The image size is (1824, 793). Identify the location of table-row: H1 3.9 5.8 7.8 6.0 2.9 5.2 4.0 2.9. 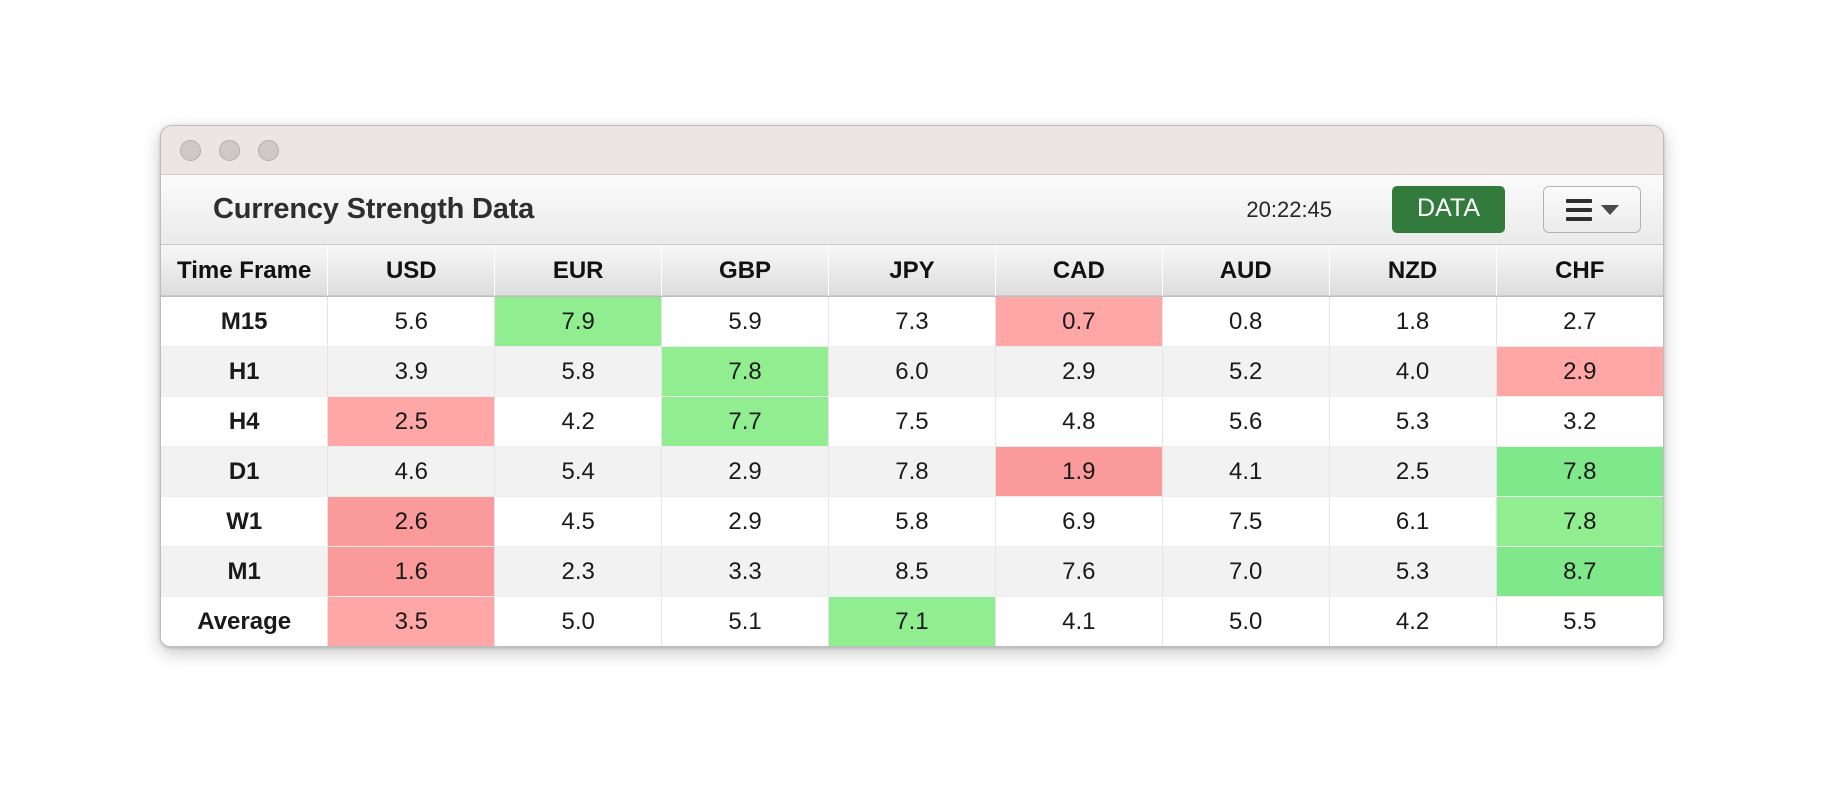
(912, 371).